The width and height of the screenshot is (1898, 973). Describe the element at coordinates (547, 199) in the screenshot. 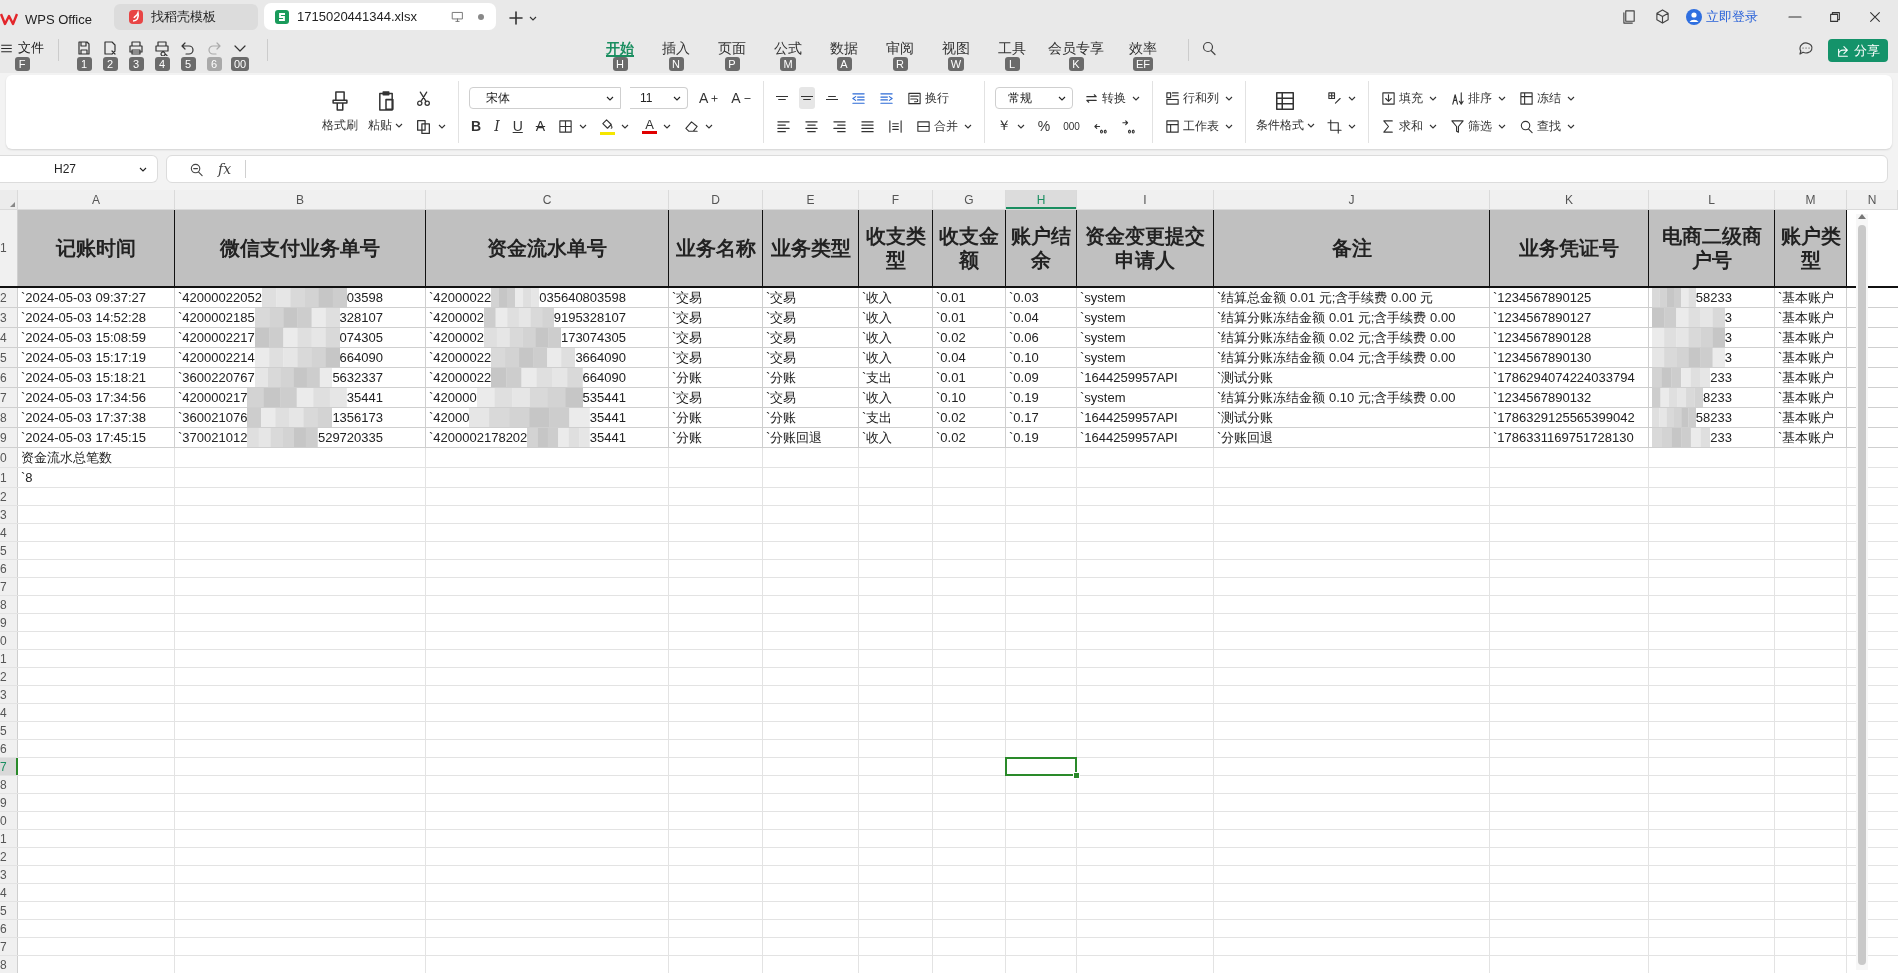

I see `column-header: C` at that location.